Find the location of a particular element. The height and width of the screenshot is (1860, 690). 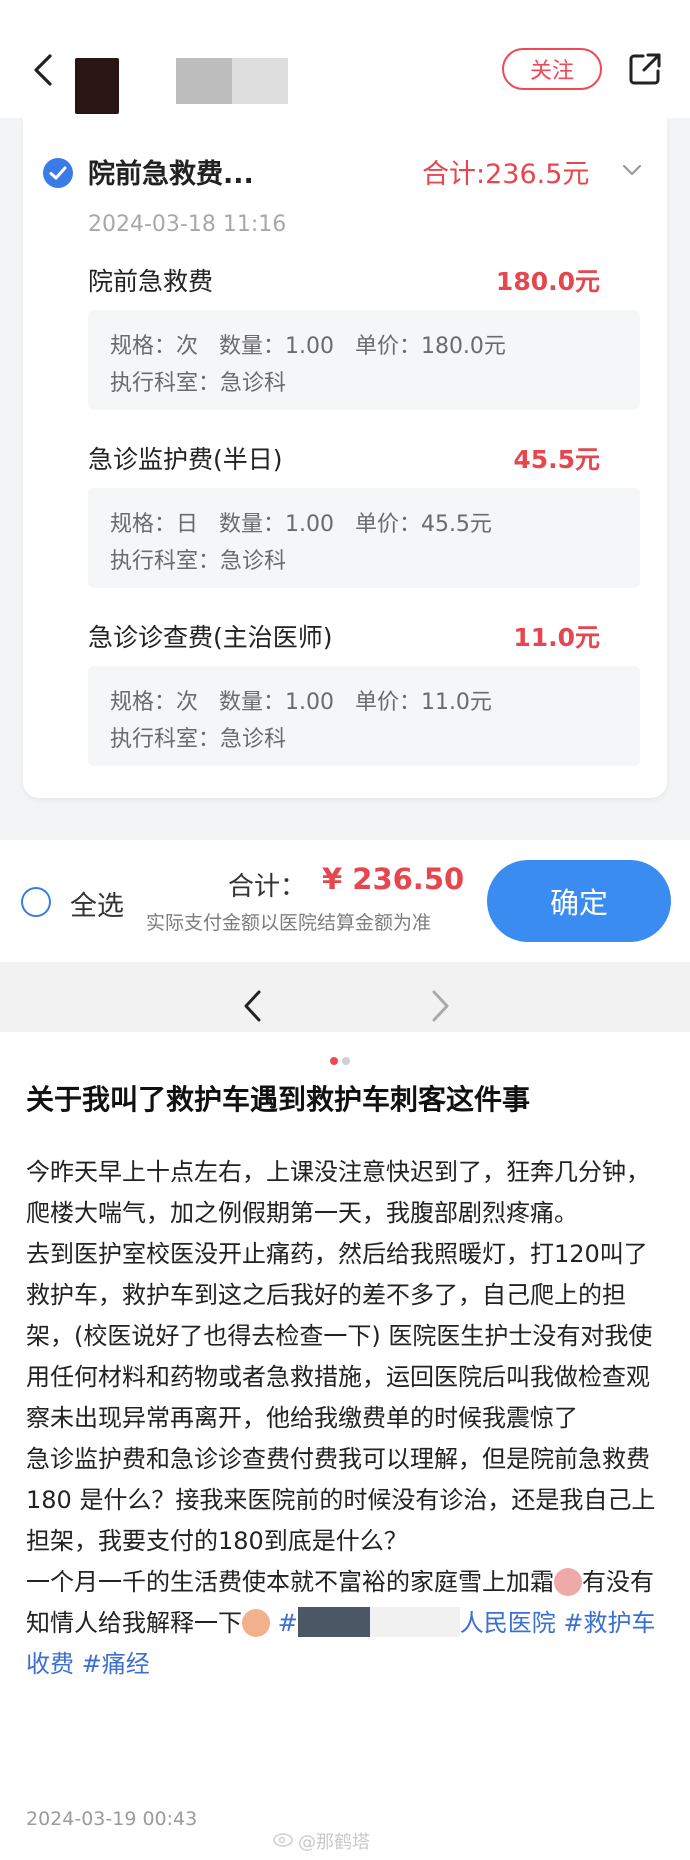

chevron-right-icon is located at coordinates (440, 1006).